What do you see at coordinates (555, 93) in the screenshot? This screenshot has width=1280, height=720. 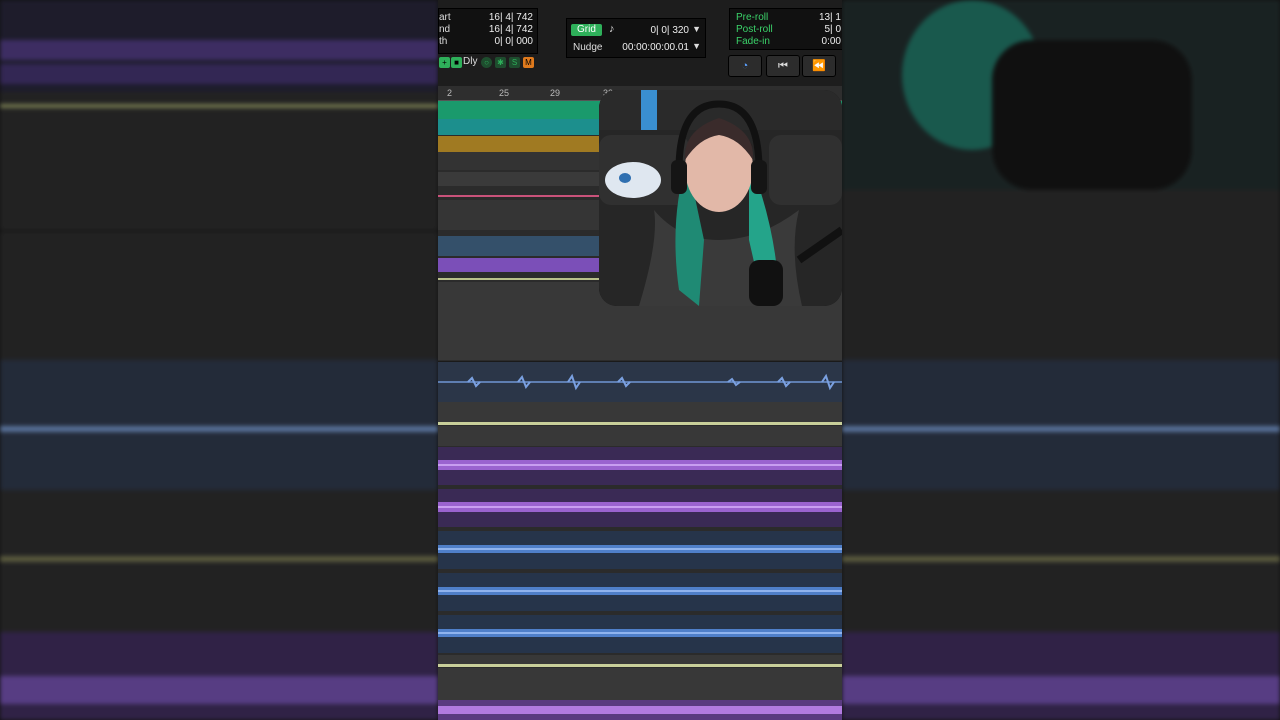 I see `ruler-bar-label: 29` at bounding box center [555, 93].